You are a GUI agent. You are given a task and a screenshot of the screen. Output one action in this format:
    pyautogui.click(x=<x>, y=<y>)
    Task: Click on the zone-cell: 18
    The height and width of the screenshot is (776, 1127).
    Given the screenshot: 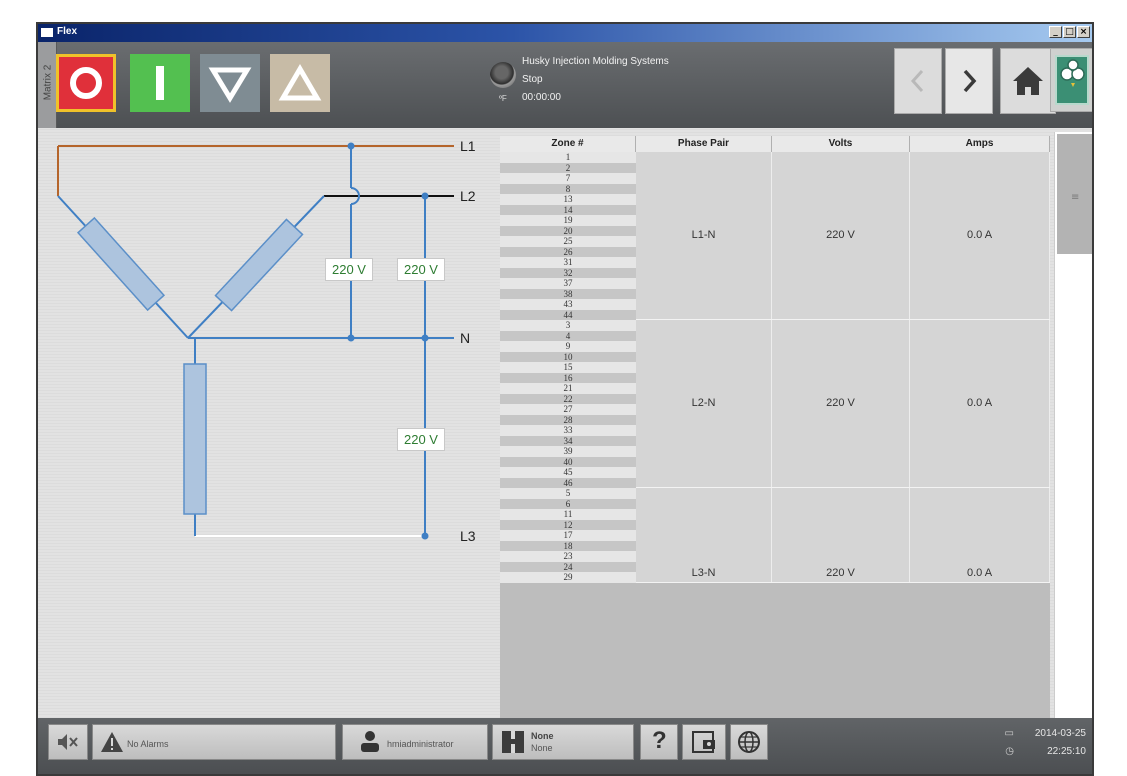 What is the action you would take?
    pyautogui.click(x=568, y=545)
    